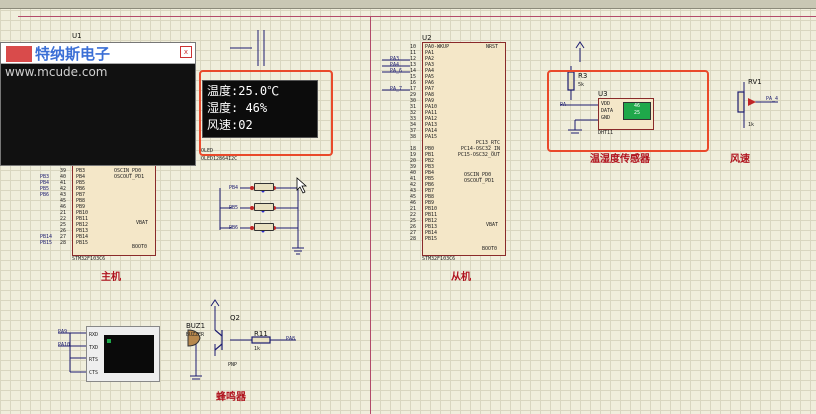 This screenshot has width=816, height=414. Describe the element at coordinates (772, 99) in the screenshot. I see `fan-net-label: PA_4` at that location.